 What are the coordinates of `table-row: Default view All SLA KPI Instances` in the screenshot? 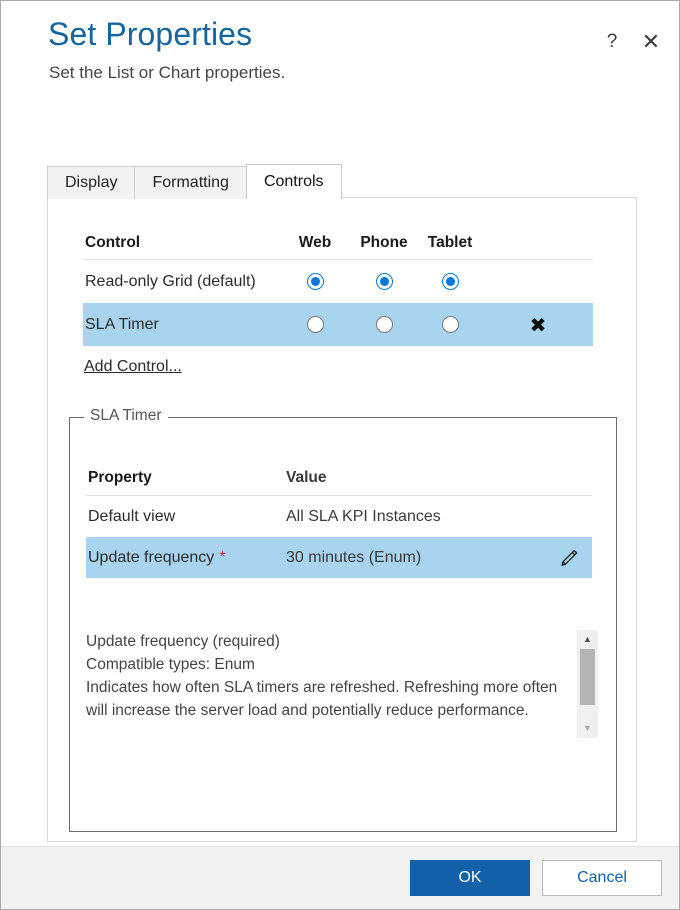 It's located at (339, 516).